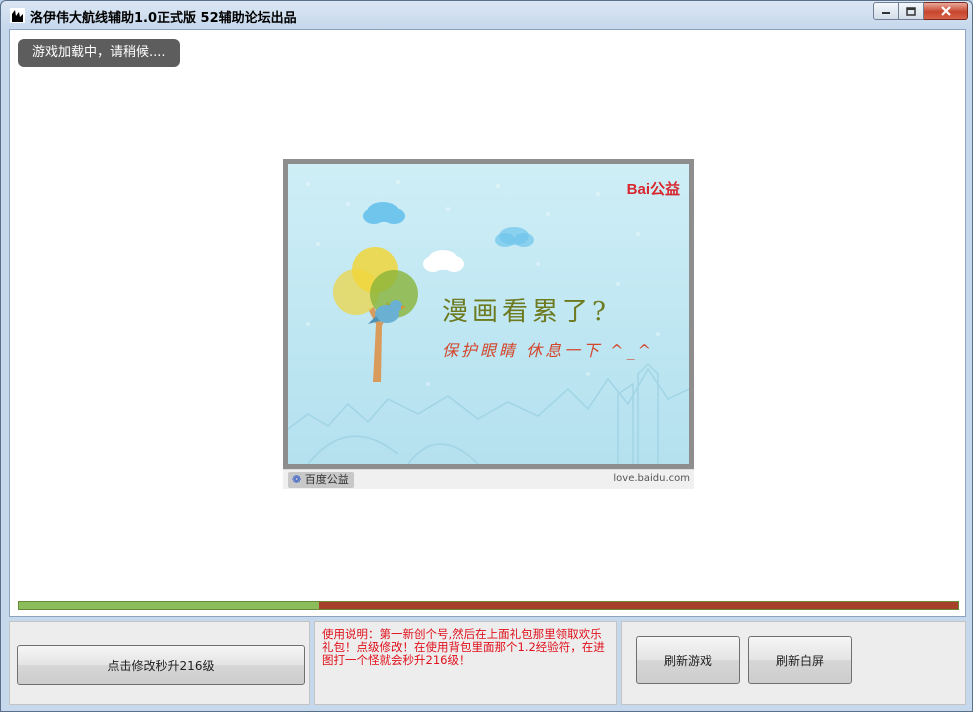 The height and width of the screenshot is (712, 973). What do you see at coordinates (326, 479) in the screenshot?
I see `ad-footer-tag-label: 百度公益` at bounding box center [326, 479].